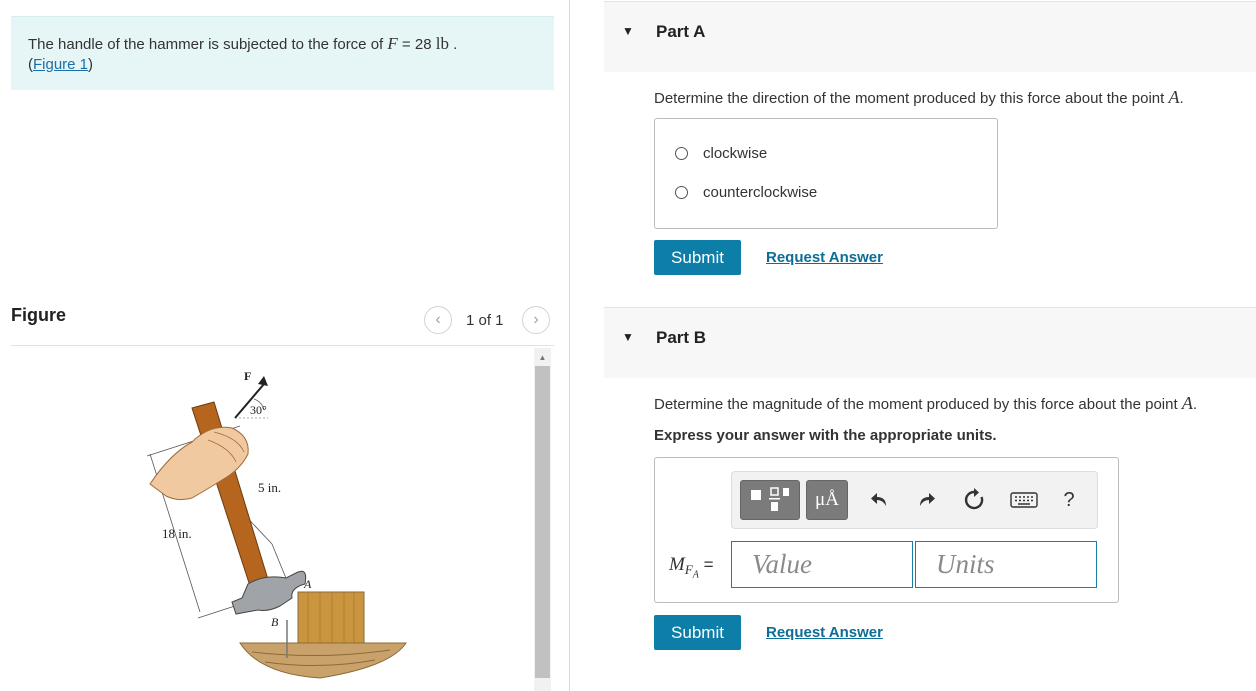 This screenshot has height=691, width=1256. I want to click on part-b-point-var: A, so click(1187, 403).